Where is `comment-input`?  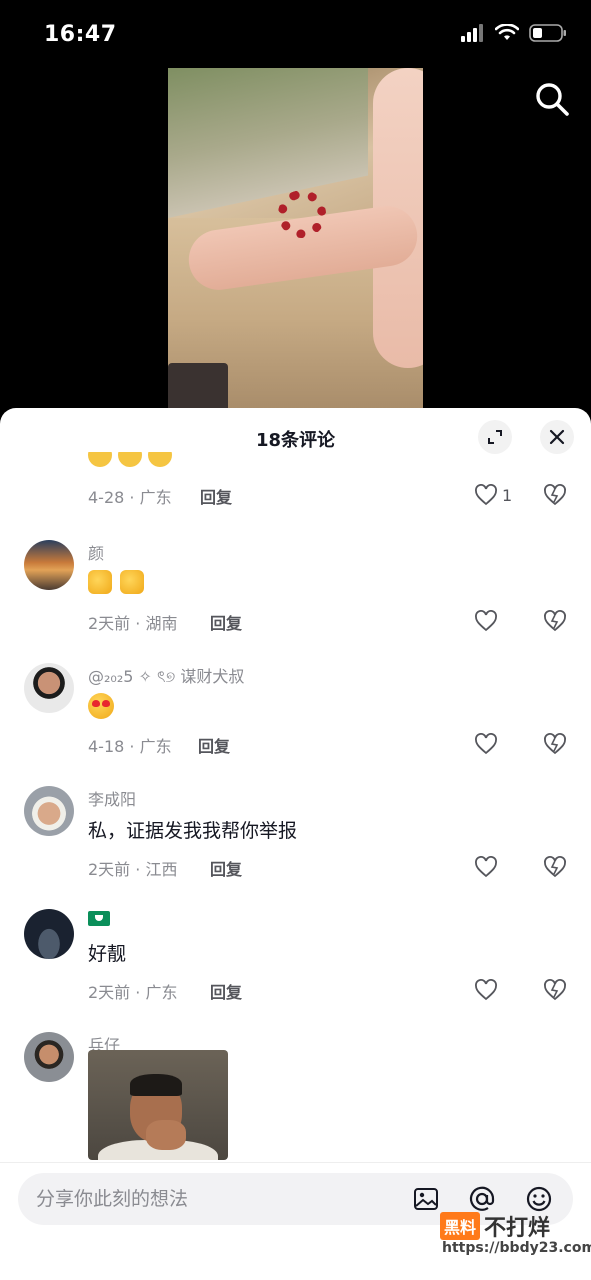
comment-input is located at coordinates (216, 1199).